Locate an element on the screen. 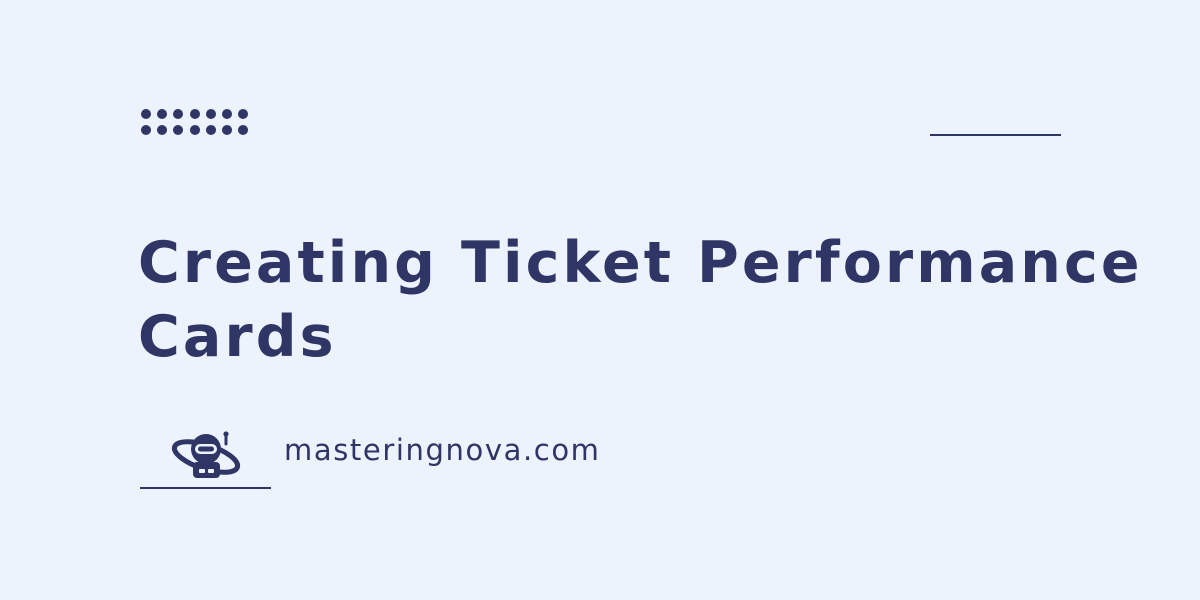 The image size is (1200, 600). astronaut-icon is located at coordinates (206, 454).